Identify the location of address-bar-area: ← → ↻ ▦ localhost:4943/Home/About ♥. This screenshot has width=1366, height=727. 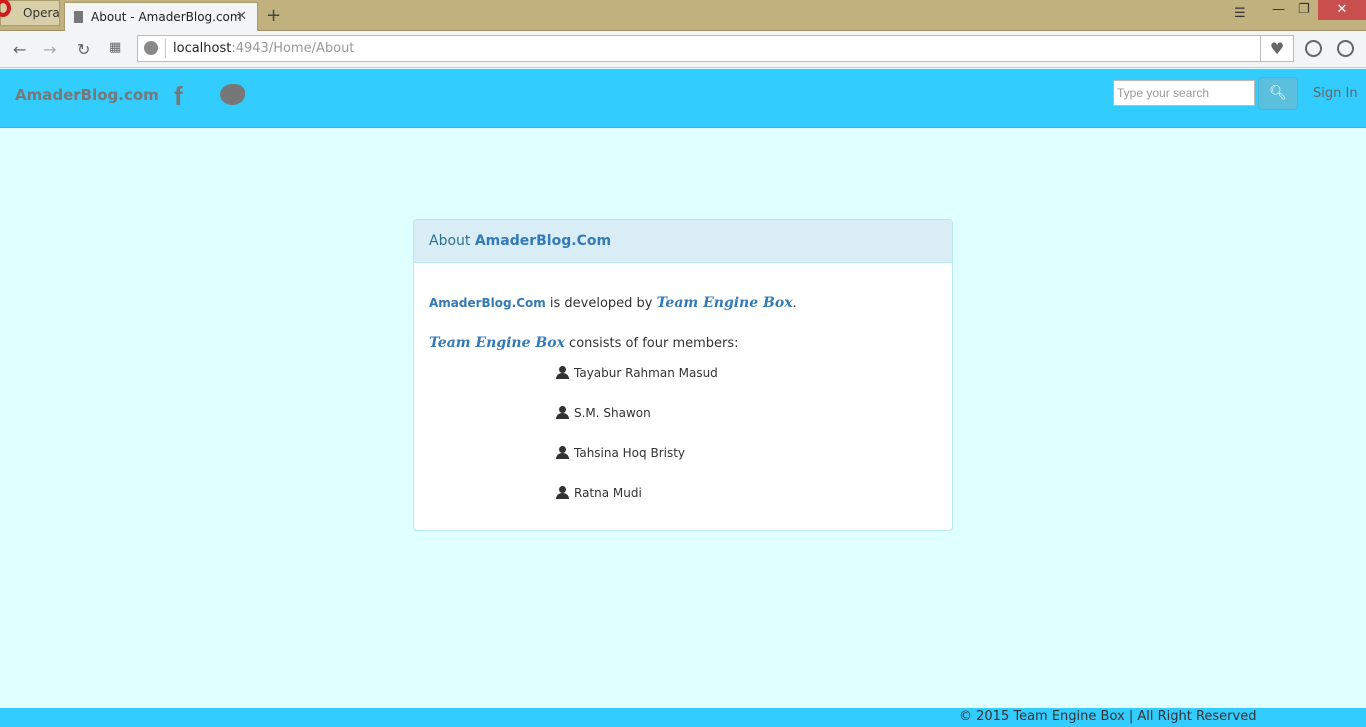
(683, 49).